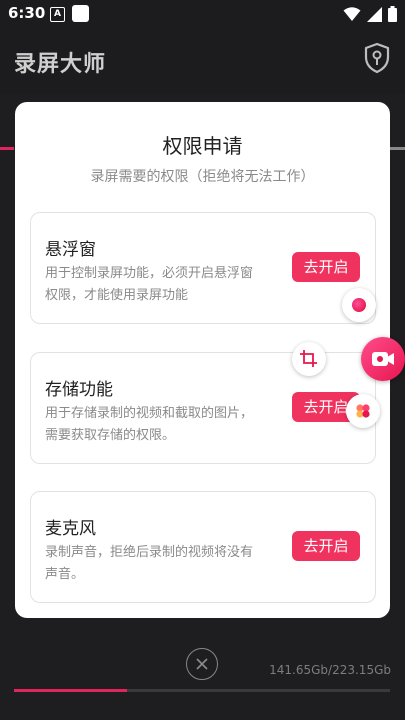  I want to click on card-title: 悬浮窗, so click(70, 250).